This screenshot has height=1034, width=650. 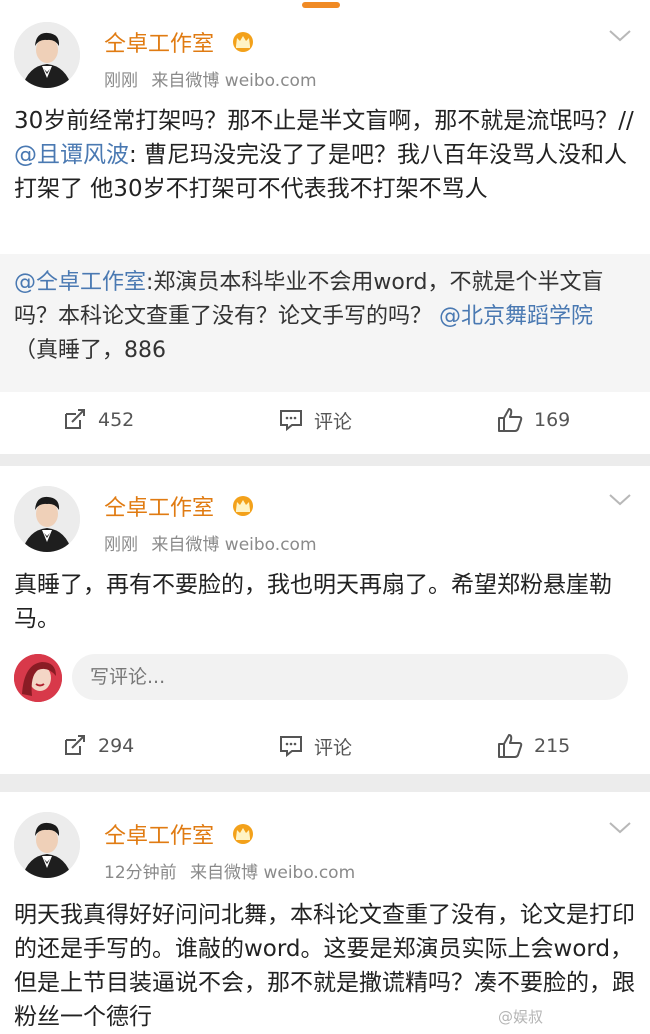 What do you see at coordinates (140, 873) in the screenshot?
I see `post-time: 12分钟前` at bounding box center [140, 873].